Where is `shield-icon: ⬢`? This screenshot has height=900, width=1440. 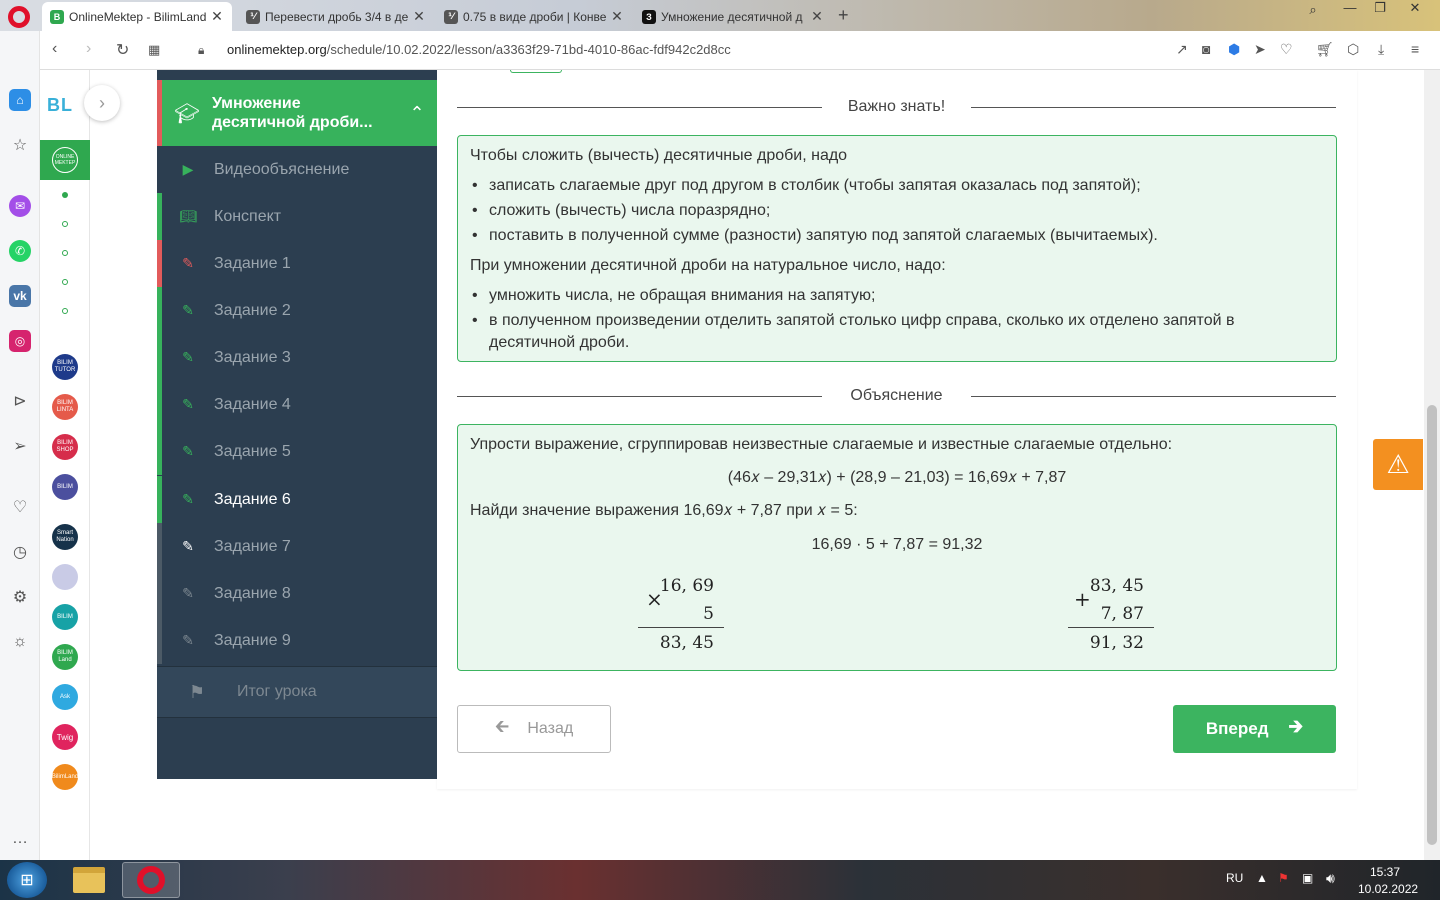 shield-icon: ⬢ is located at coordinates (1234, 49).